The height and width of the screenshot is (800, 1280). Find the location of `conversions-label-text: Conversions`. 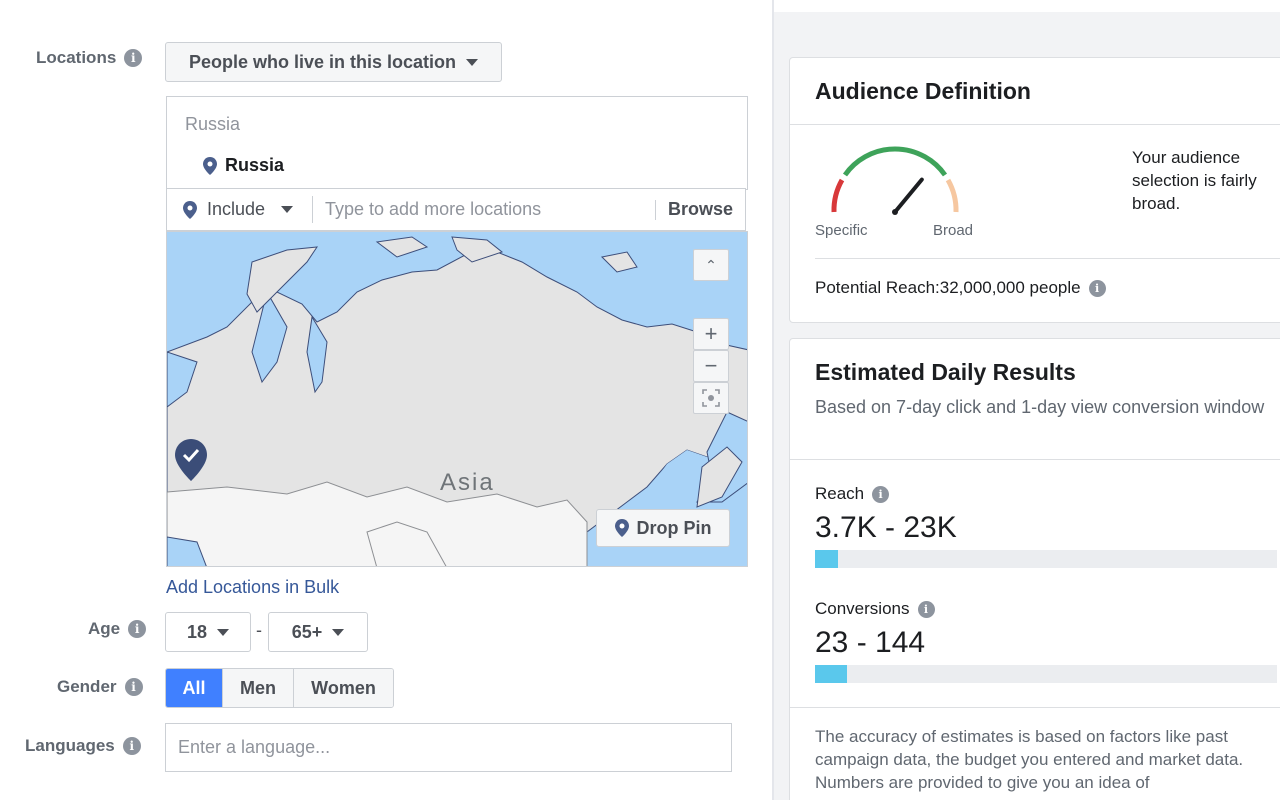

conversions-label-text: Conversions is located at coordinates (862, 608).